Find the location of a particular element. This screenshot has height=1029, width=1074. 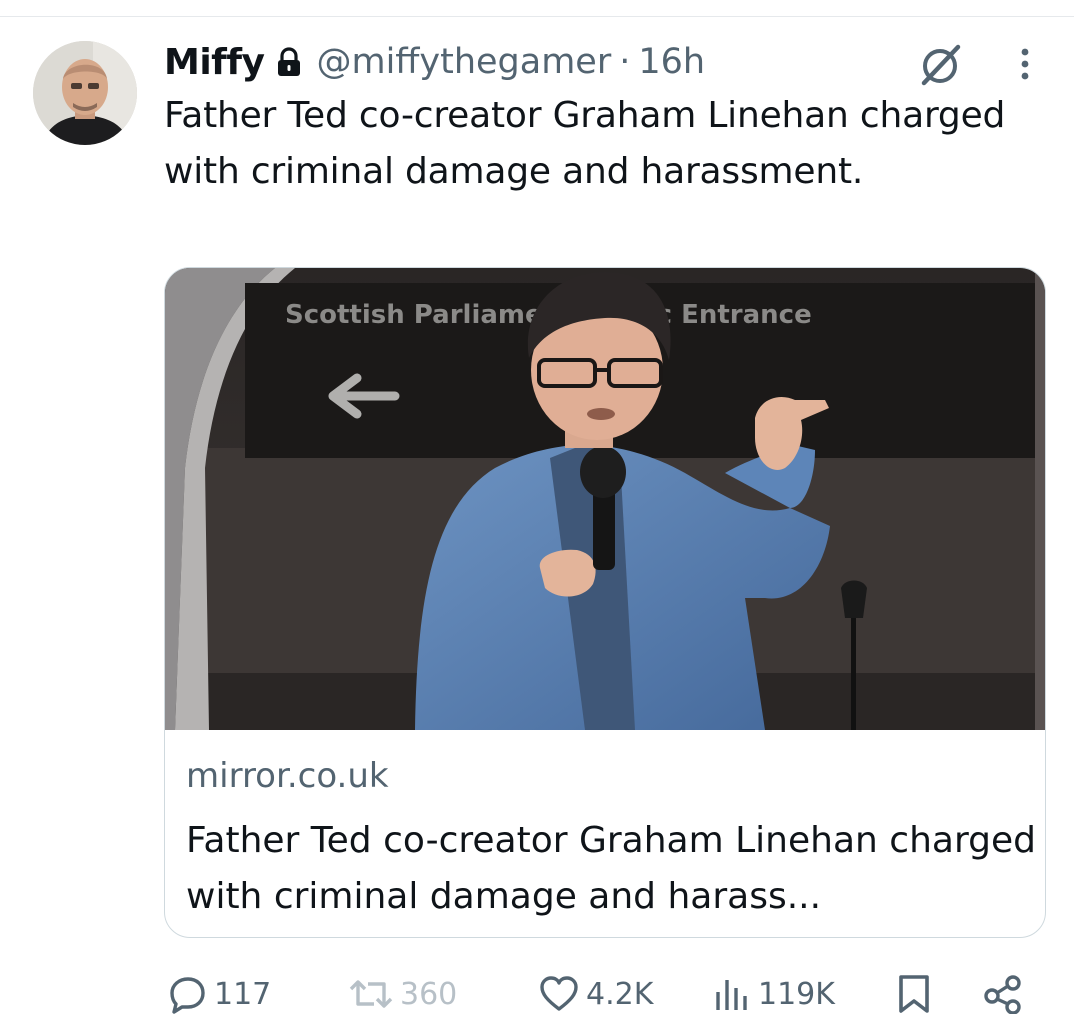

tweet-header: Miffy @miffythegamer · 16h is located at coordinates (434, 62).